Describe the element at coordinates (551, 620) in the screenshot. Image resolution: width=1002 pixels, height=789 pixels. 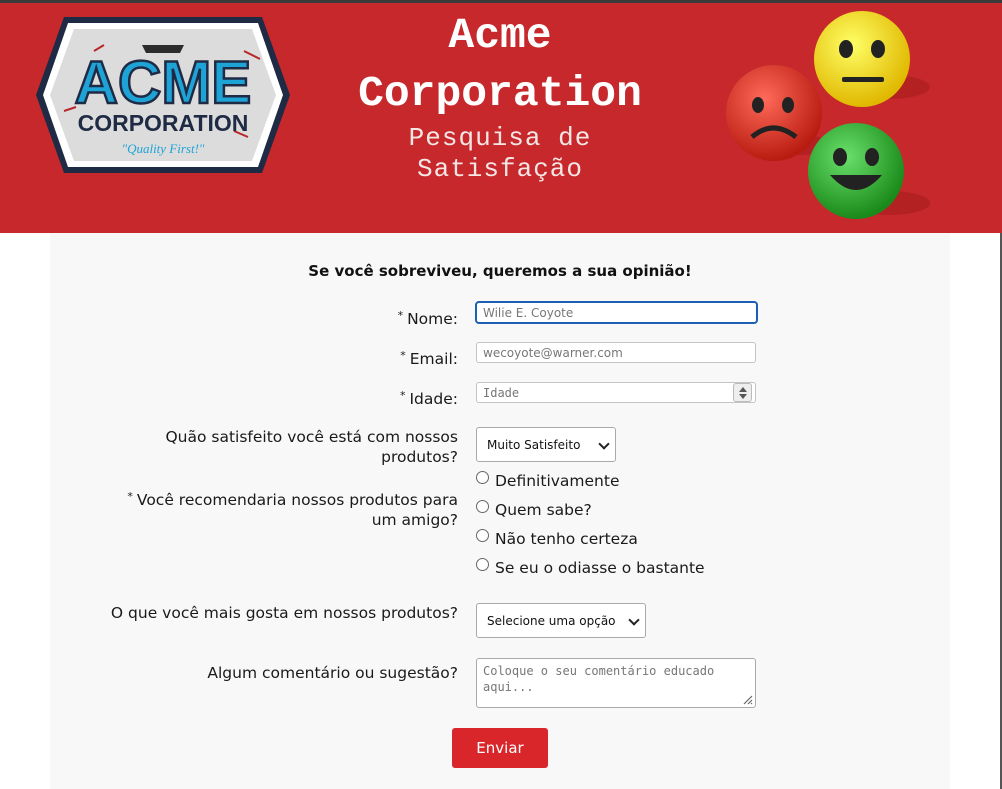
I see `likes-select-value: Selecione uma opção` at that location.